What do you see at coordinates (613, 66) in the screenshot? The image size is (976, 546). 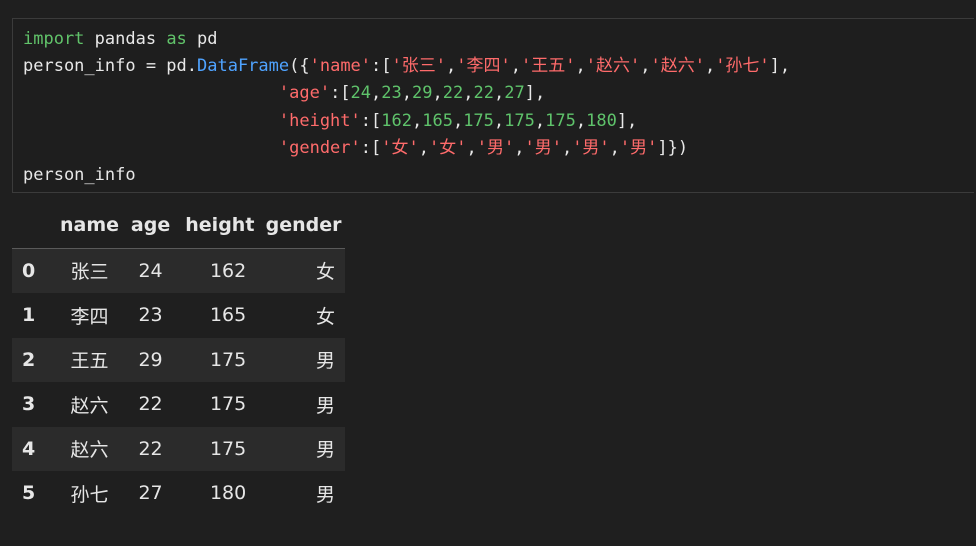 I see `code-token: '赵六'` at bounding box center [613, 66].